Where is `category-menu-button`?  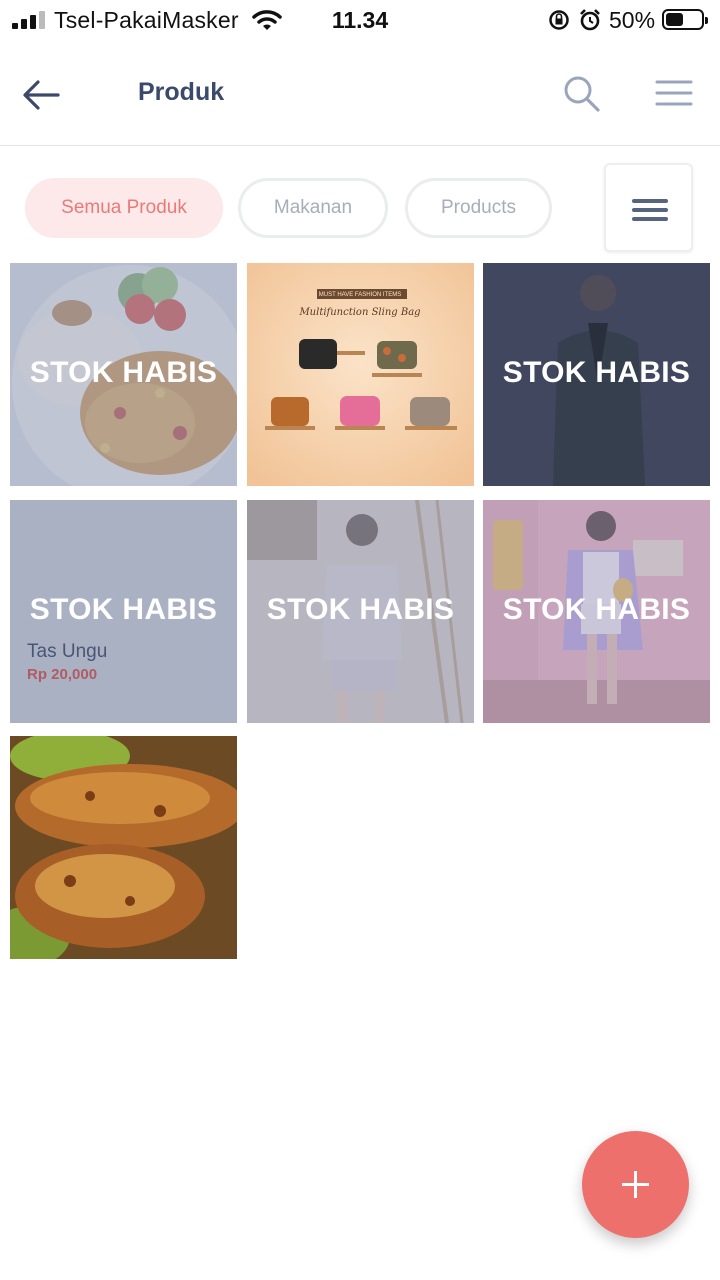
category-menu-button is located at coordinates (648, 207).